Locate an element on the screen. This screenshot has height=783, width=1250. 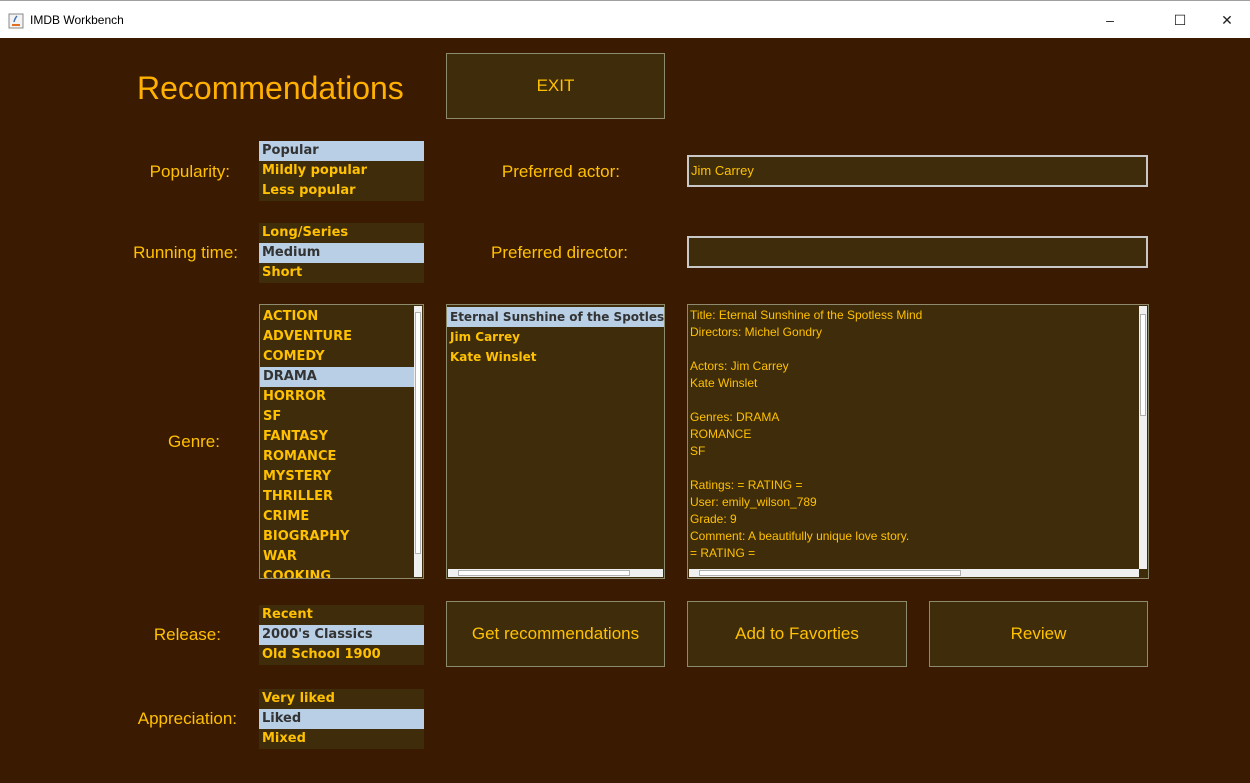
detail-line: Genres: DRAMA is located at coordinates (735, 417).